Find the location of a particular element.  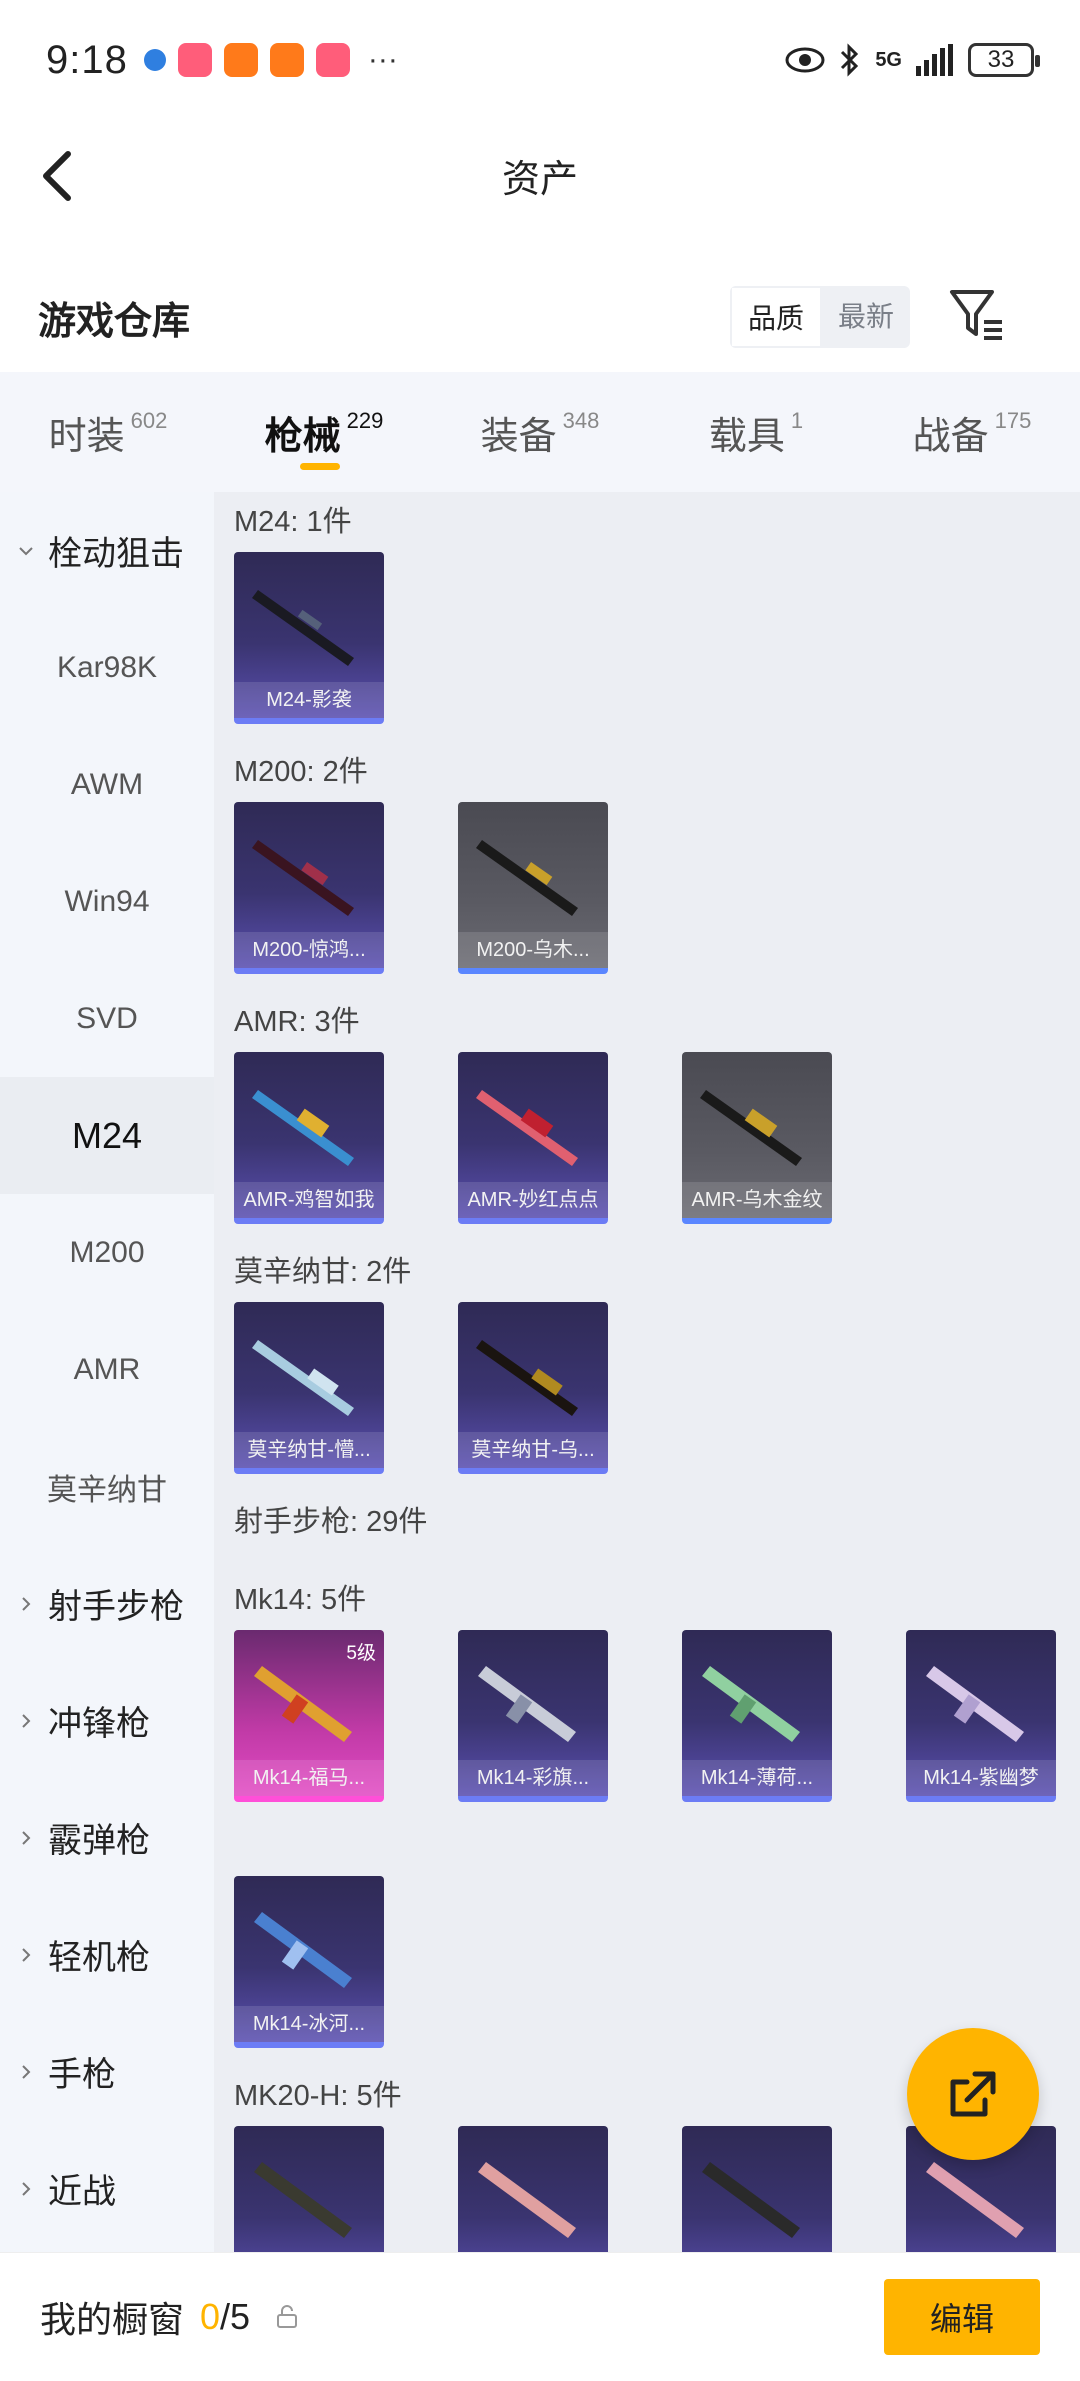

sidebar-item-lmg: 轻机枪 is located at coordinates (107, 1954).